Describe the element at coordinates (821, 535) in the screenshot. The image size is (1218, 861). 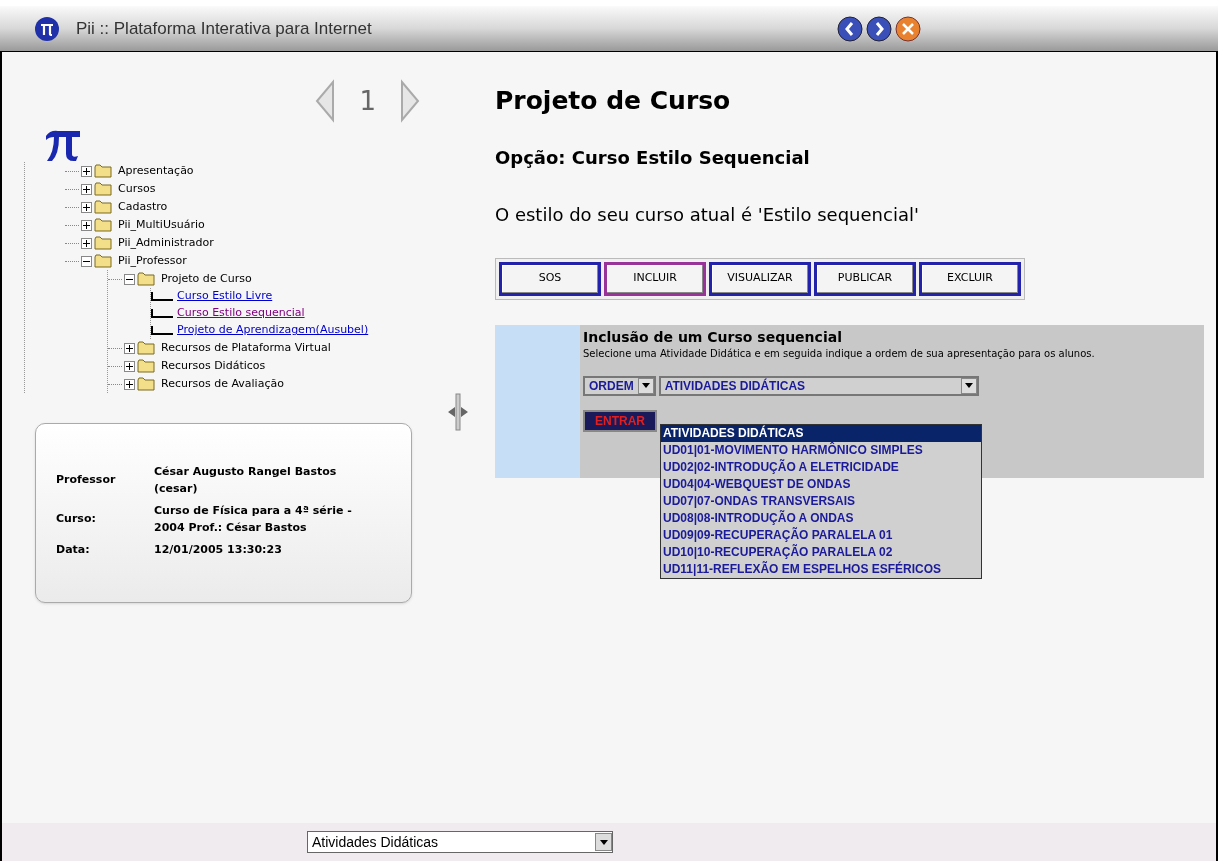
I see `dropdown-option: UD09|09-RECUPERAÇÃO PARALELA 01` at that location.